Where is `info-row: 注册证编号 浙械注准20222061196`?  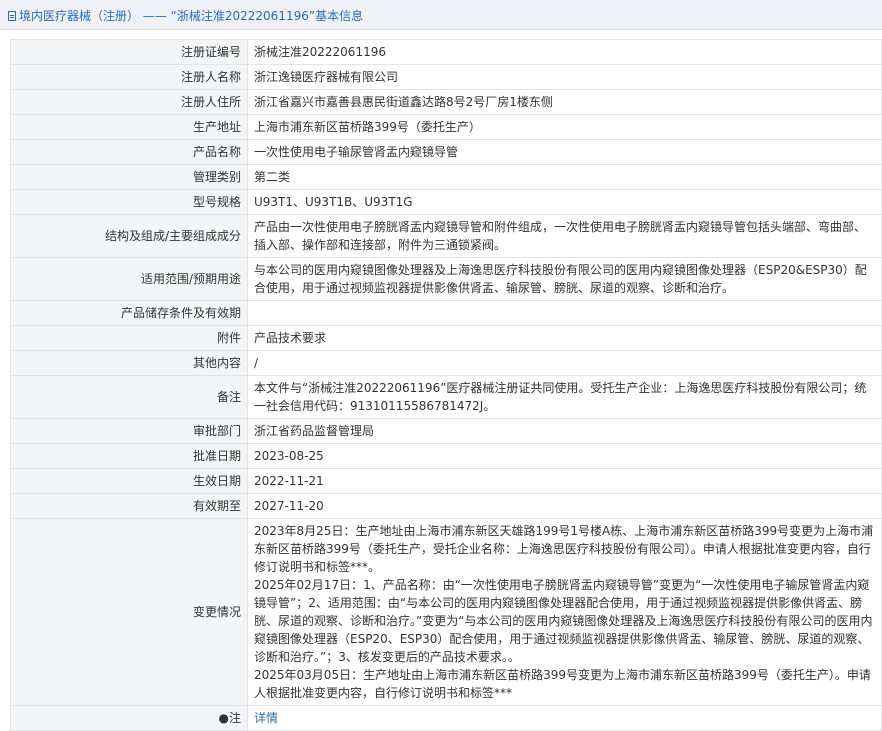 info-row: 注册证编号 浙械注准20222061196 is located at coordinates (446, 52).